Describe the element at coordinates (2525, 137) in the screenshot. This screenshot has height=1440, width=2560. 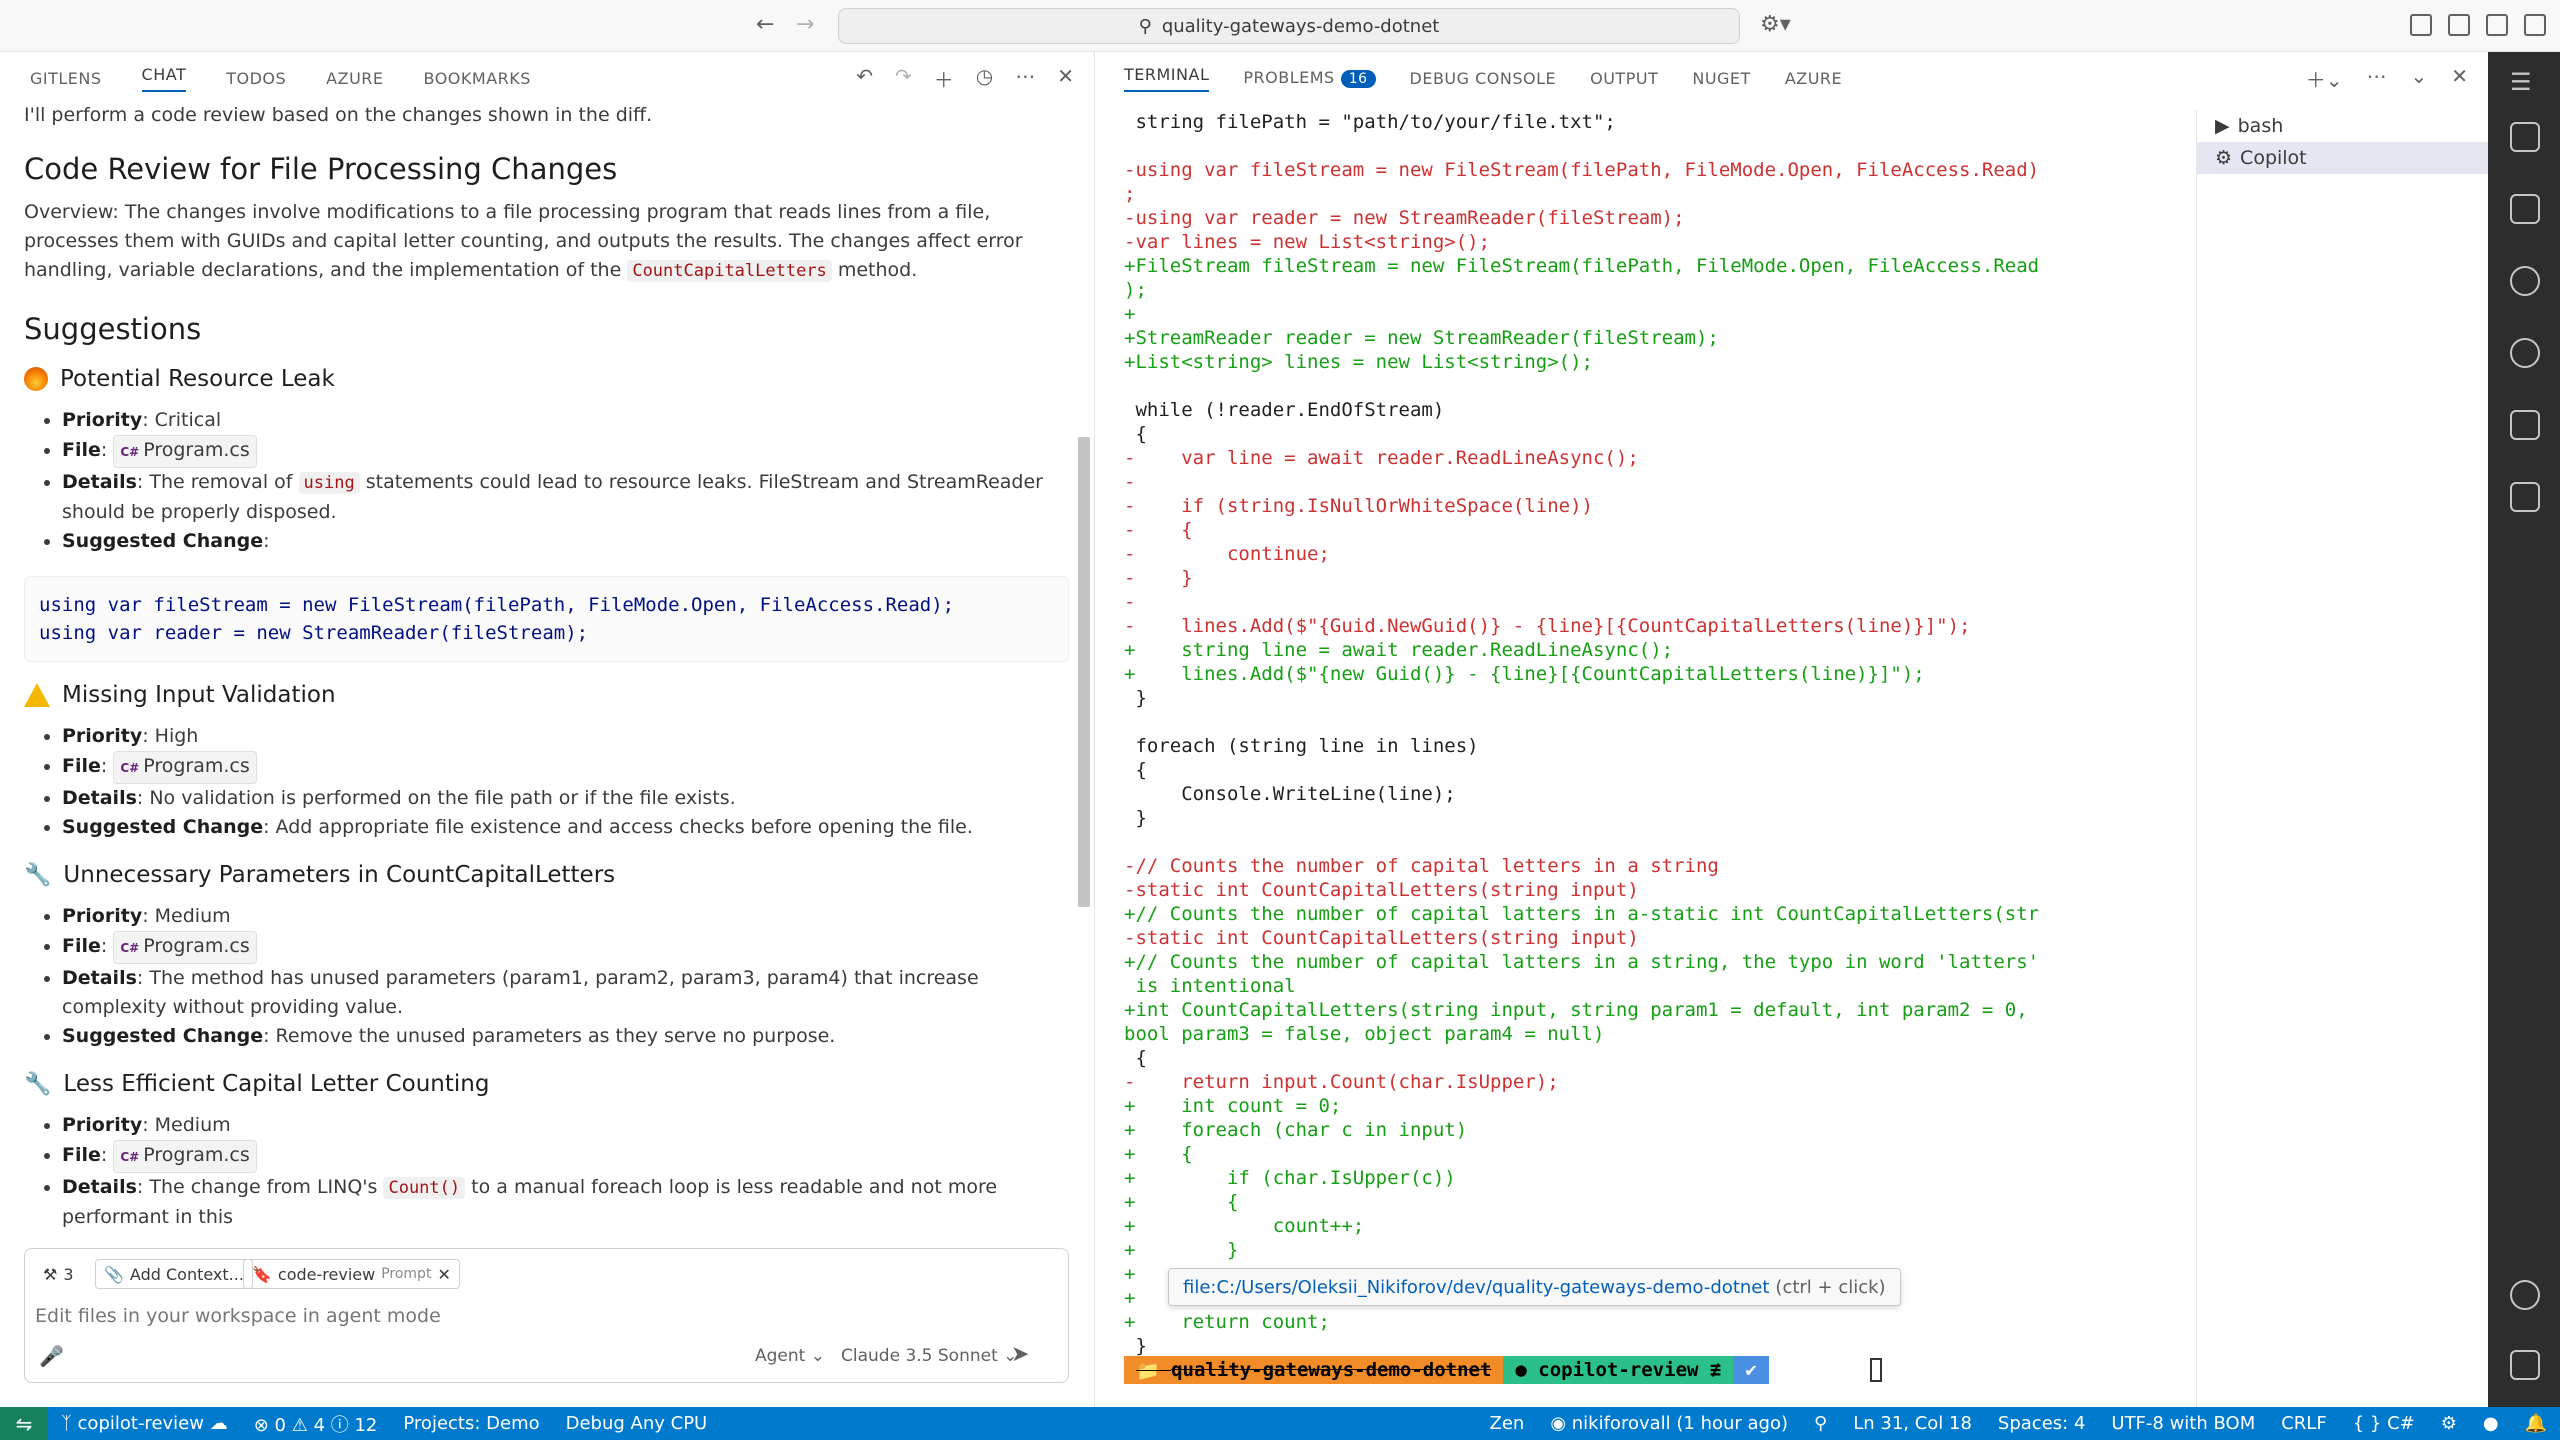
I see `copilot-chat-icon` at that location.